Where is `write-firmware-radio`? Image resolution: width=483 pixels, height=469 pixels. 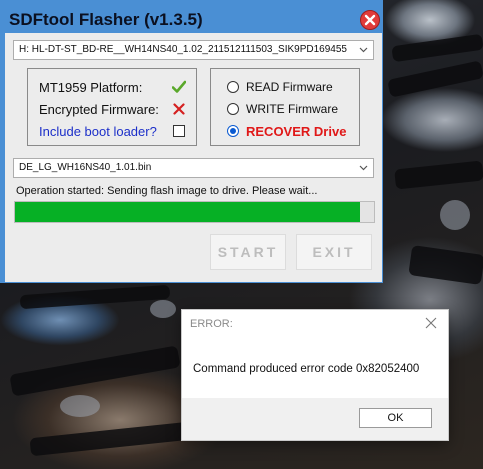
write-firmware-radio is located at coordinates (233, 109).